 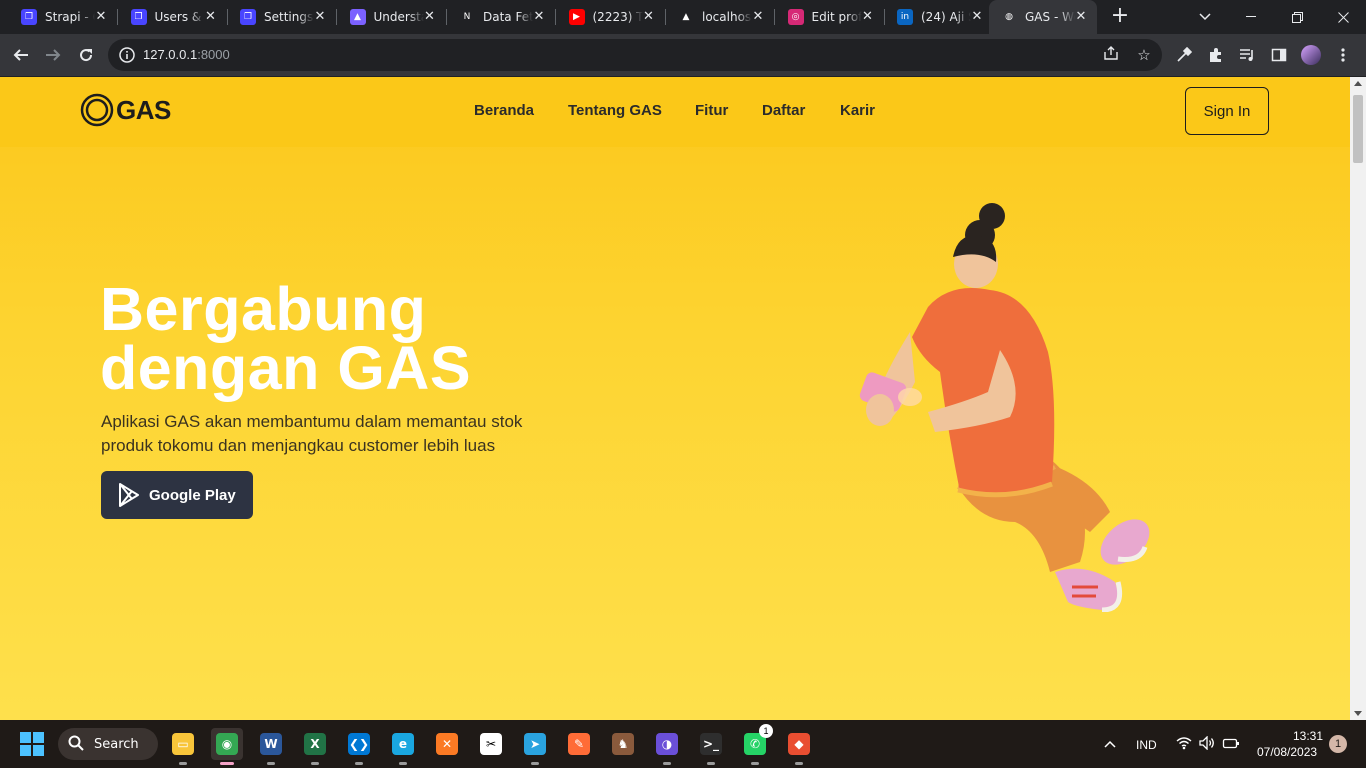 I want to click on browser-tab: ▶ (2223) Tu✕, so click(x=611, y=17).